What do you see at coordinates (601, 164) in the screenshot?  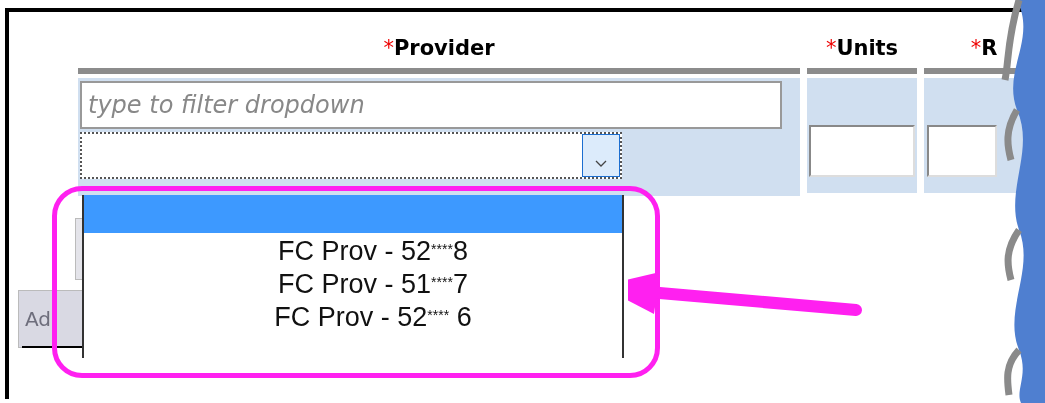 I see `chevron-down-icon` at bounding box center [601, 164].